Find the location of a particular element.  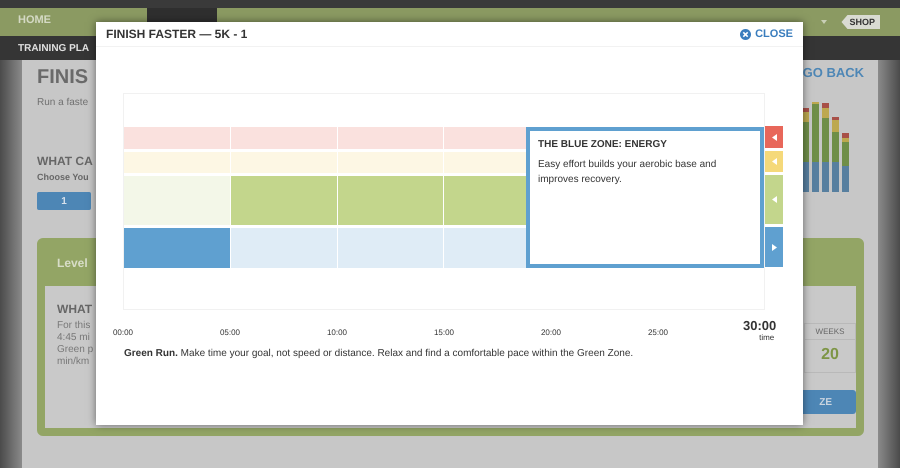

time-label: time is located at coordinates (766, 337).